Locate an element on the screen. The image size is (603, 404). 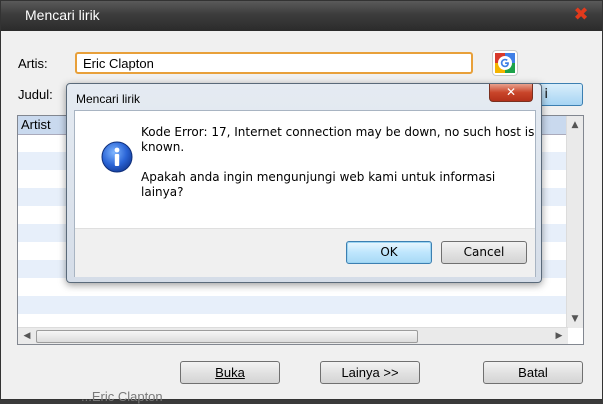
cancel-button-label: Cancel is located at coordinates (484, 252).